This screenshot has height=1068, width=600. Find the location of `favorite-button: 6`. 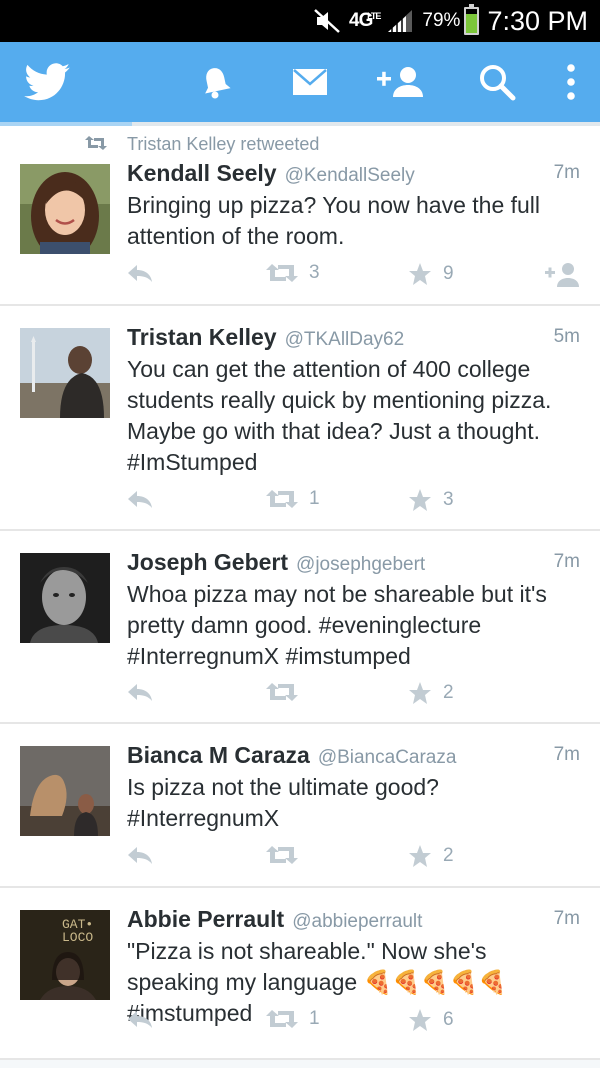

favorite-button: 6 is located at coordinates (430, 1020).